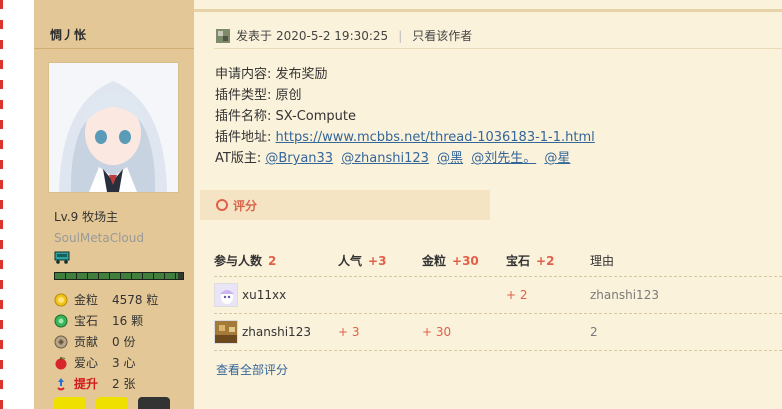 The height and width of the screenshot is (409, 782). What do you see at coordinates (135, 300) in the screenshot?
I see `stat-gold-value: 4578 粒` at bounding box center [135, 300].